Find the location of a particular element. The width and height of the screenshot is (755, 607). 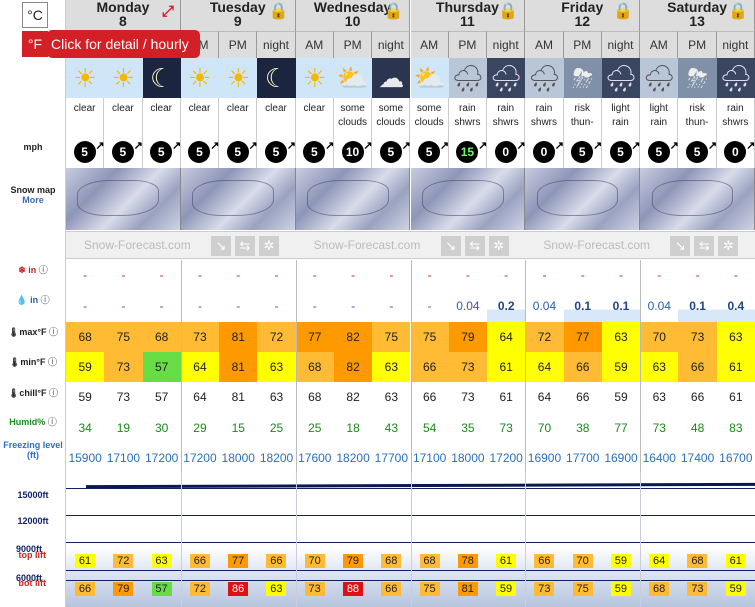

detail-hourly-tooltip: Click for detail / hourly is located at coordinates (123, 44).